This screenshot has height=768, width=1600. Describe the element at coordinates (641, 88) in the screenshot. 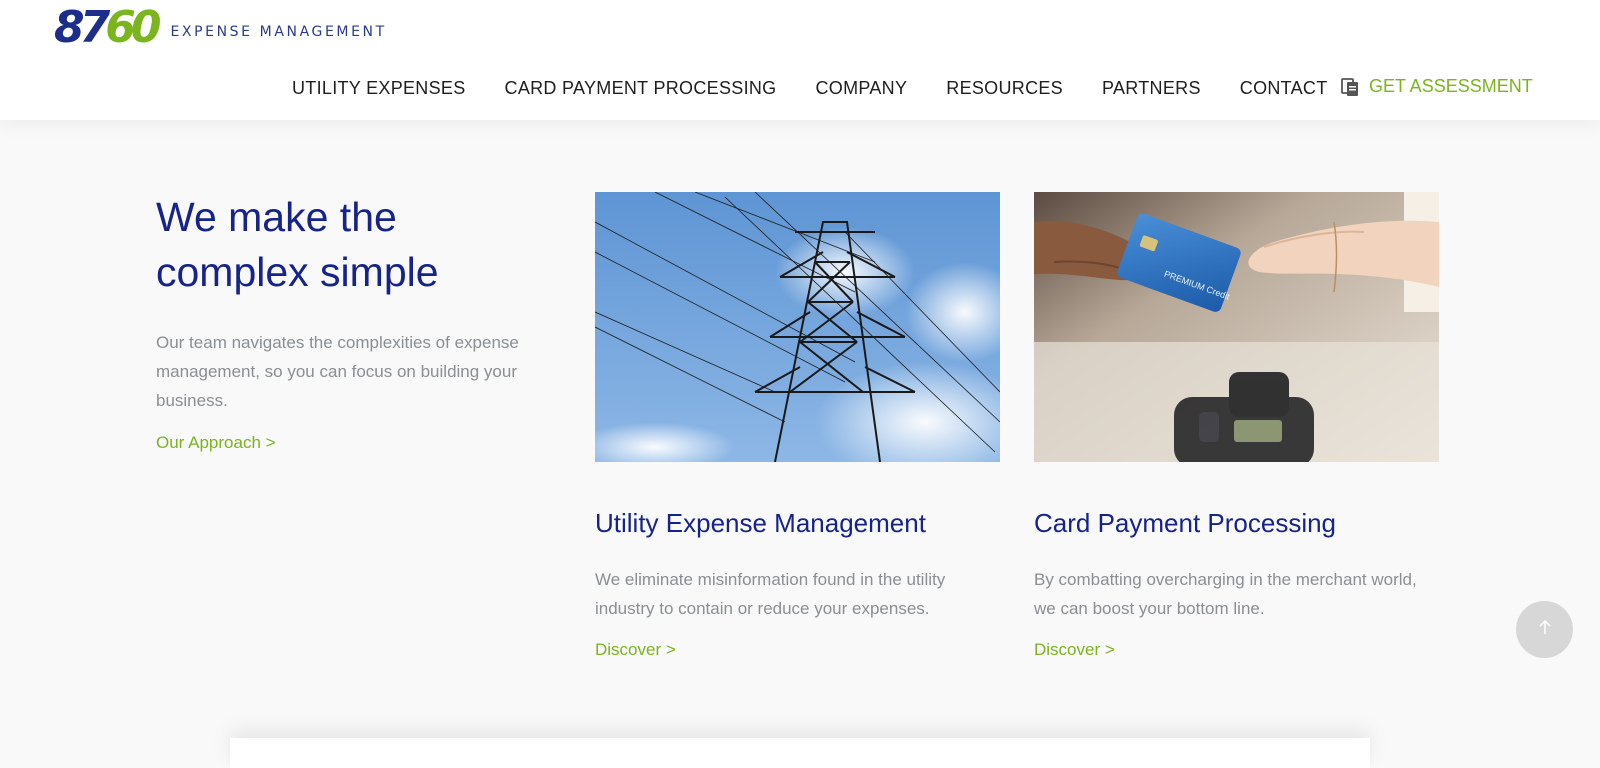

I see `nav-card-payment-processing: CARD PAYMENT PROCESSING` at that location.